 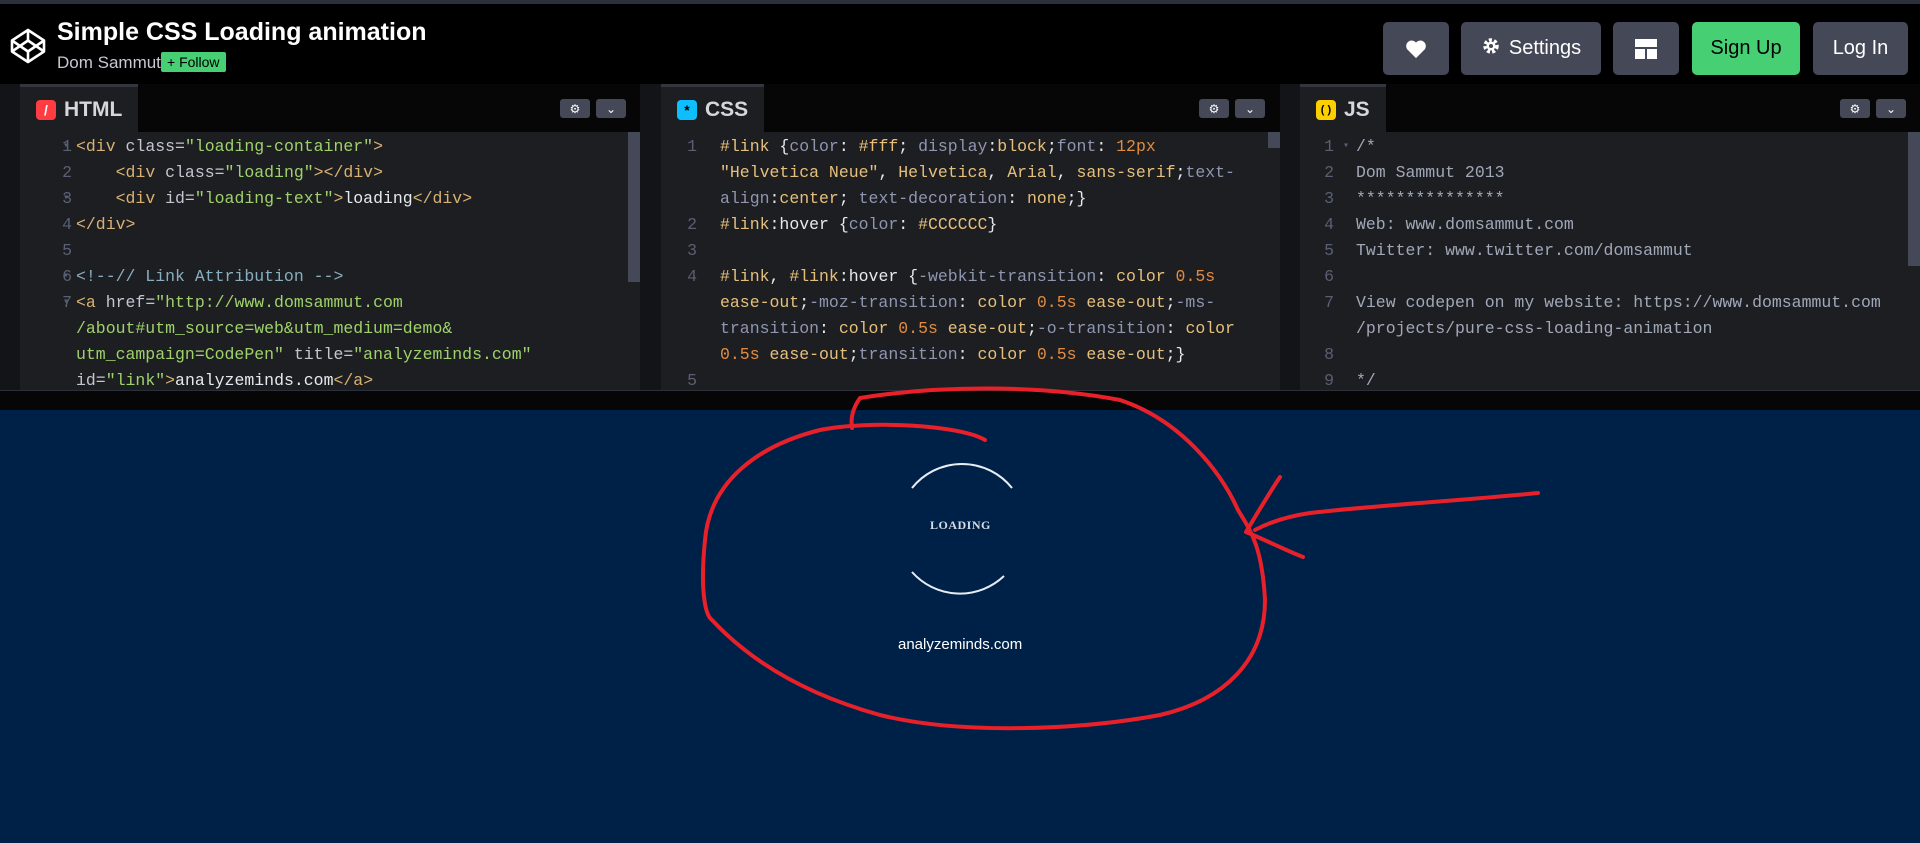 I want to click on js-icon: ( ), so click(x=1326, y=109).